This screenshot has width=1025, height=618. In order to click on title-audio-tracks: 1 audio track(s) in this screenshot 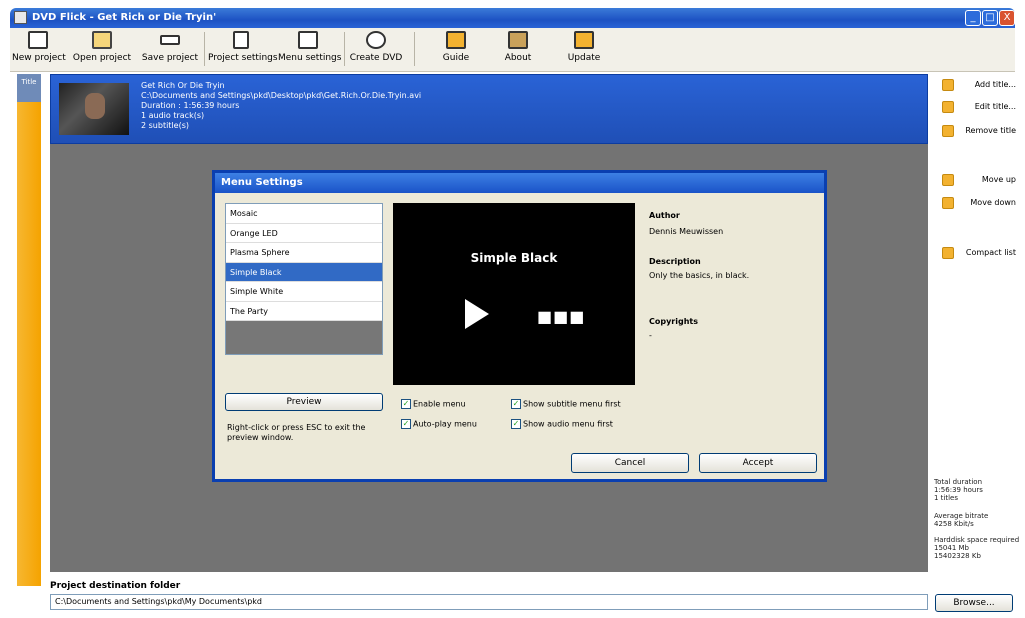, I will do `click(173, 115)`.